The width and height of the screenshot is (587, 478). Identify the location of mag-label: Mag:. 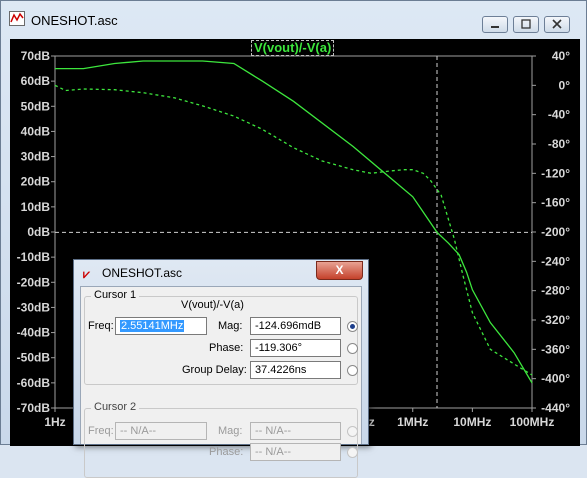
(230, 326).